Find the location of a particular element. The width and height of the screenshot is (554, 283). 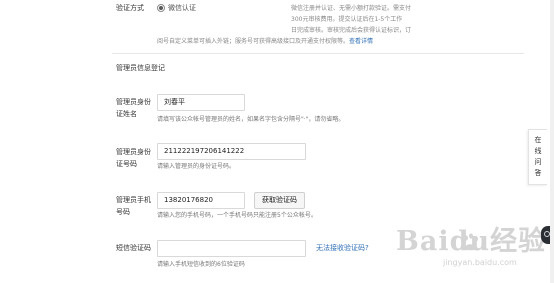

admin-id-hint: 请输入管理员的身份证号码。 is located at coordinates (196, 166).